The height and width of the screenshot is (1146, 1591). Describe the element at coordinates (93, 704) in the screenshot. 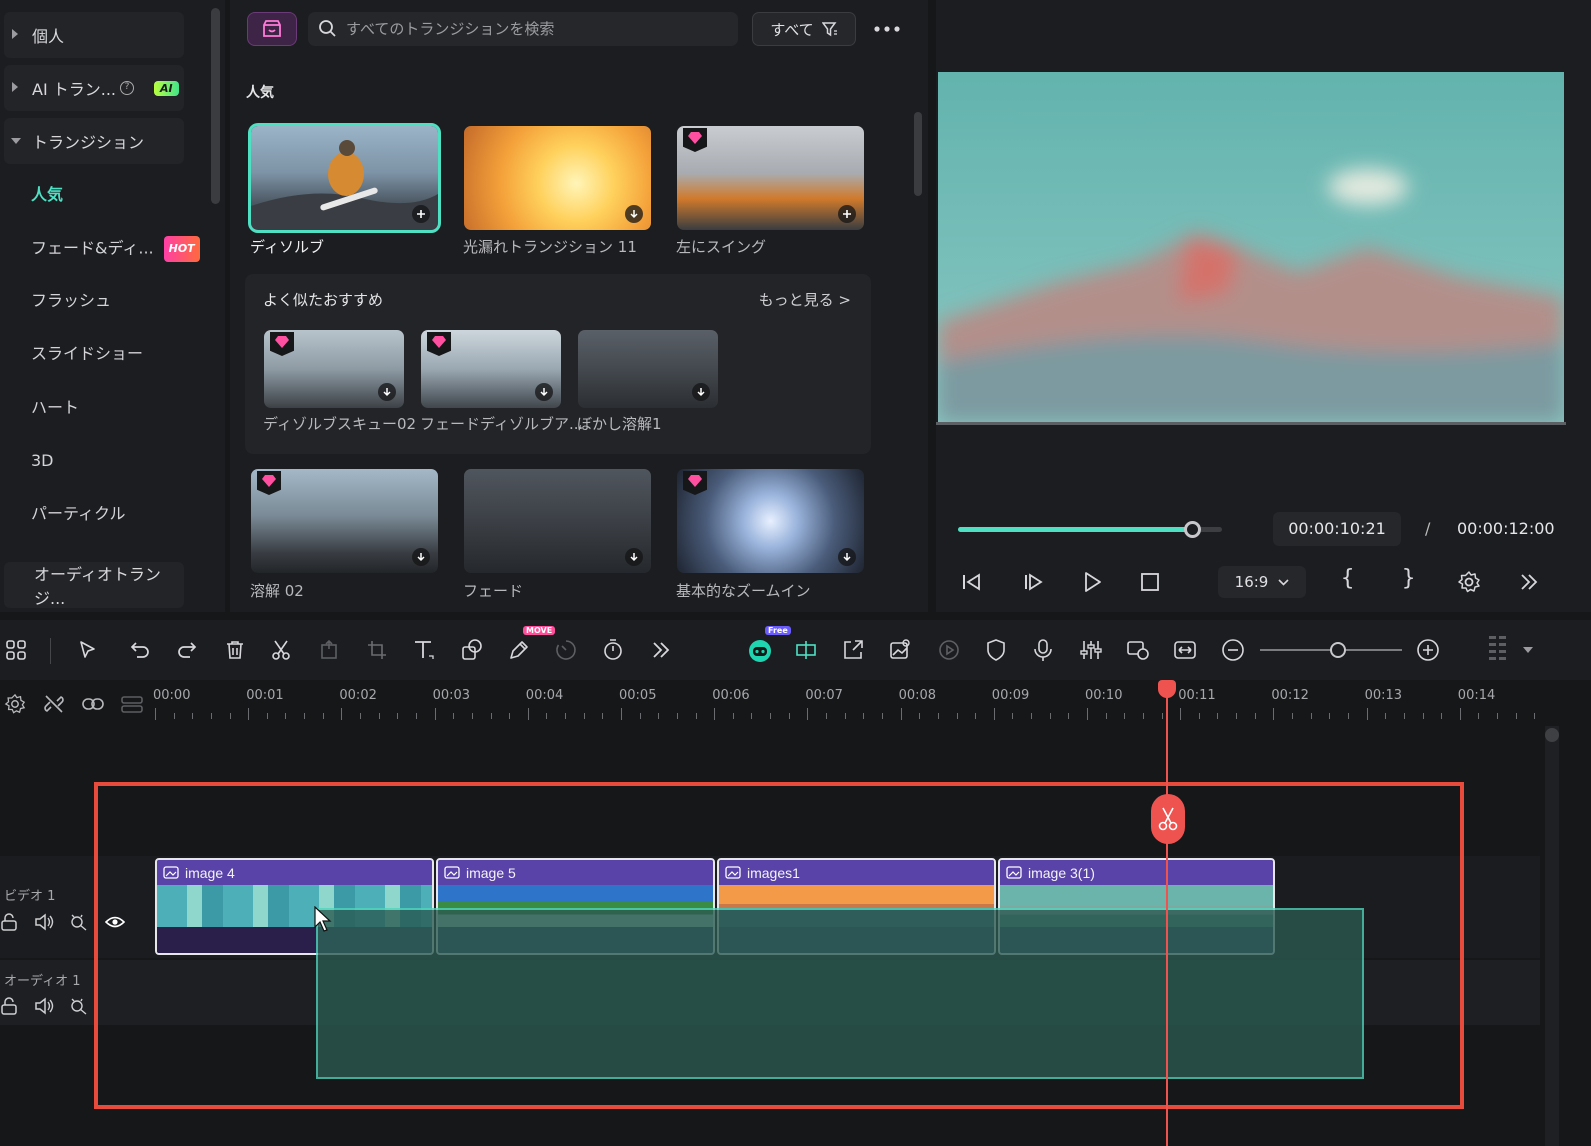

I see `link-button` at that location.